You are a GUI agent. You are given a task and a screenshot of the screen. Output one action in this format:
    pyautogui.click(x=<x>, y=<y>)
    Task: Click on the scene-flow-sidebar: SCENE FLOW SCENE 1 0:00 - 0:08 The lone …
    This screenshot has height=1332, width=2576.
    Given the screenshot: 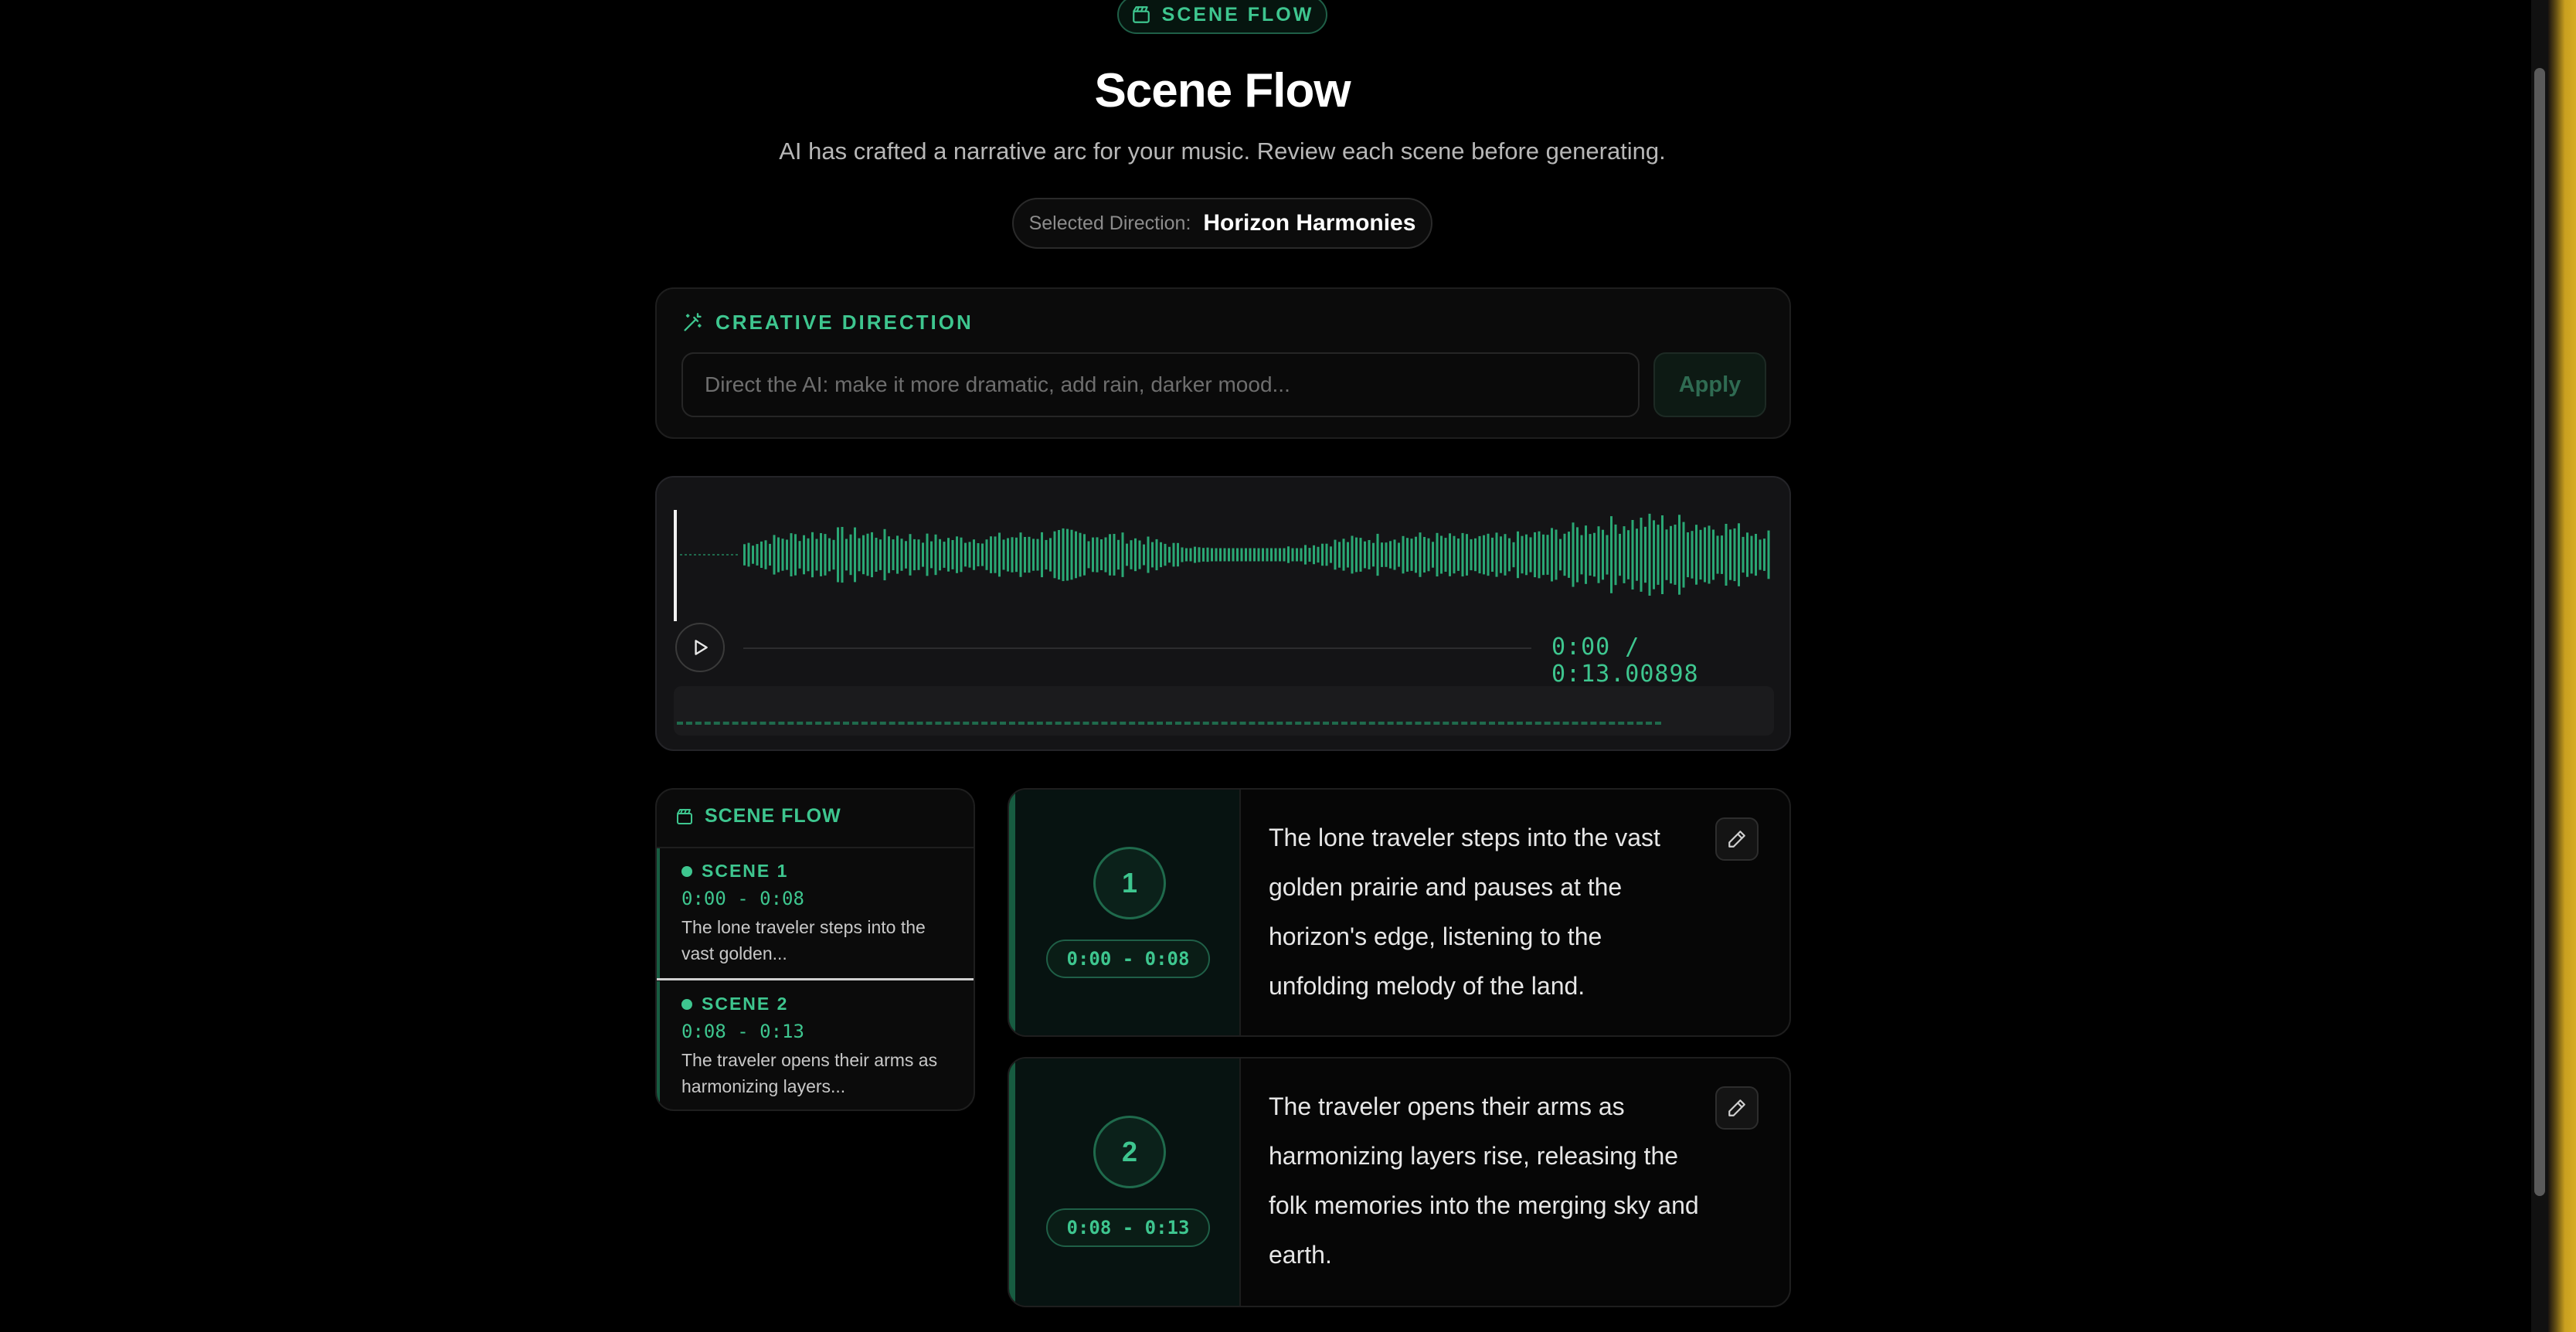 What is the action you would take?
    pyautogui.click(x=815, y=949)
    